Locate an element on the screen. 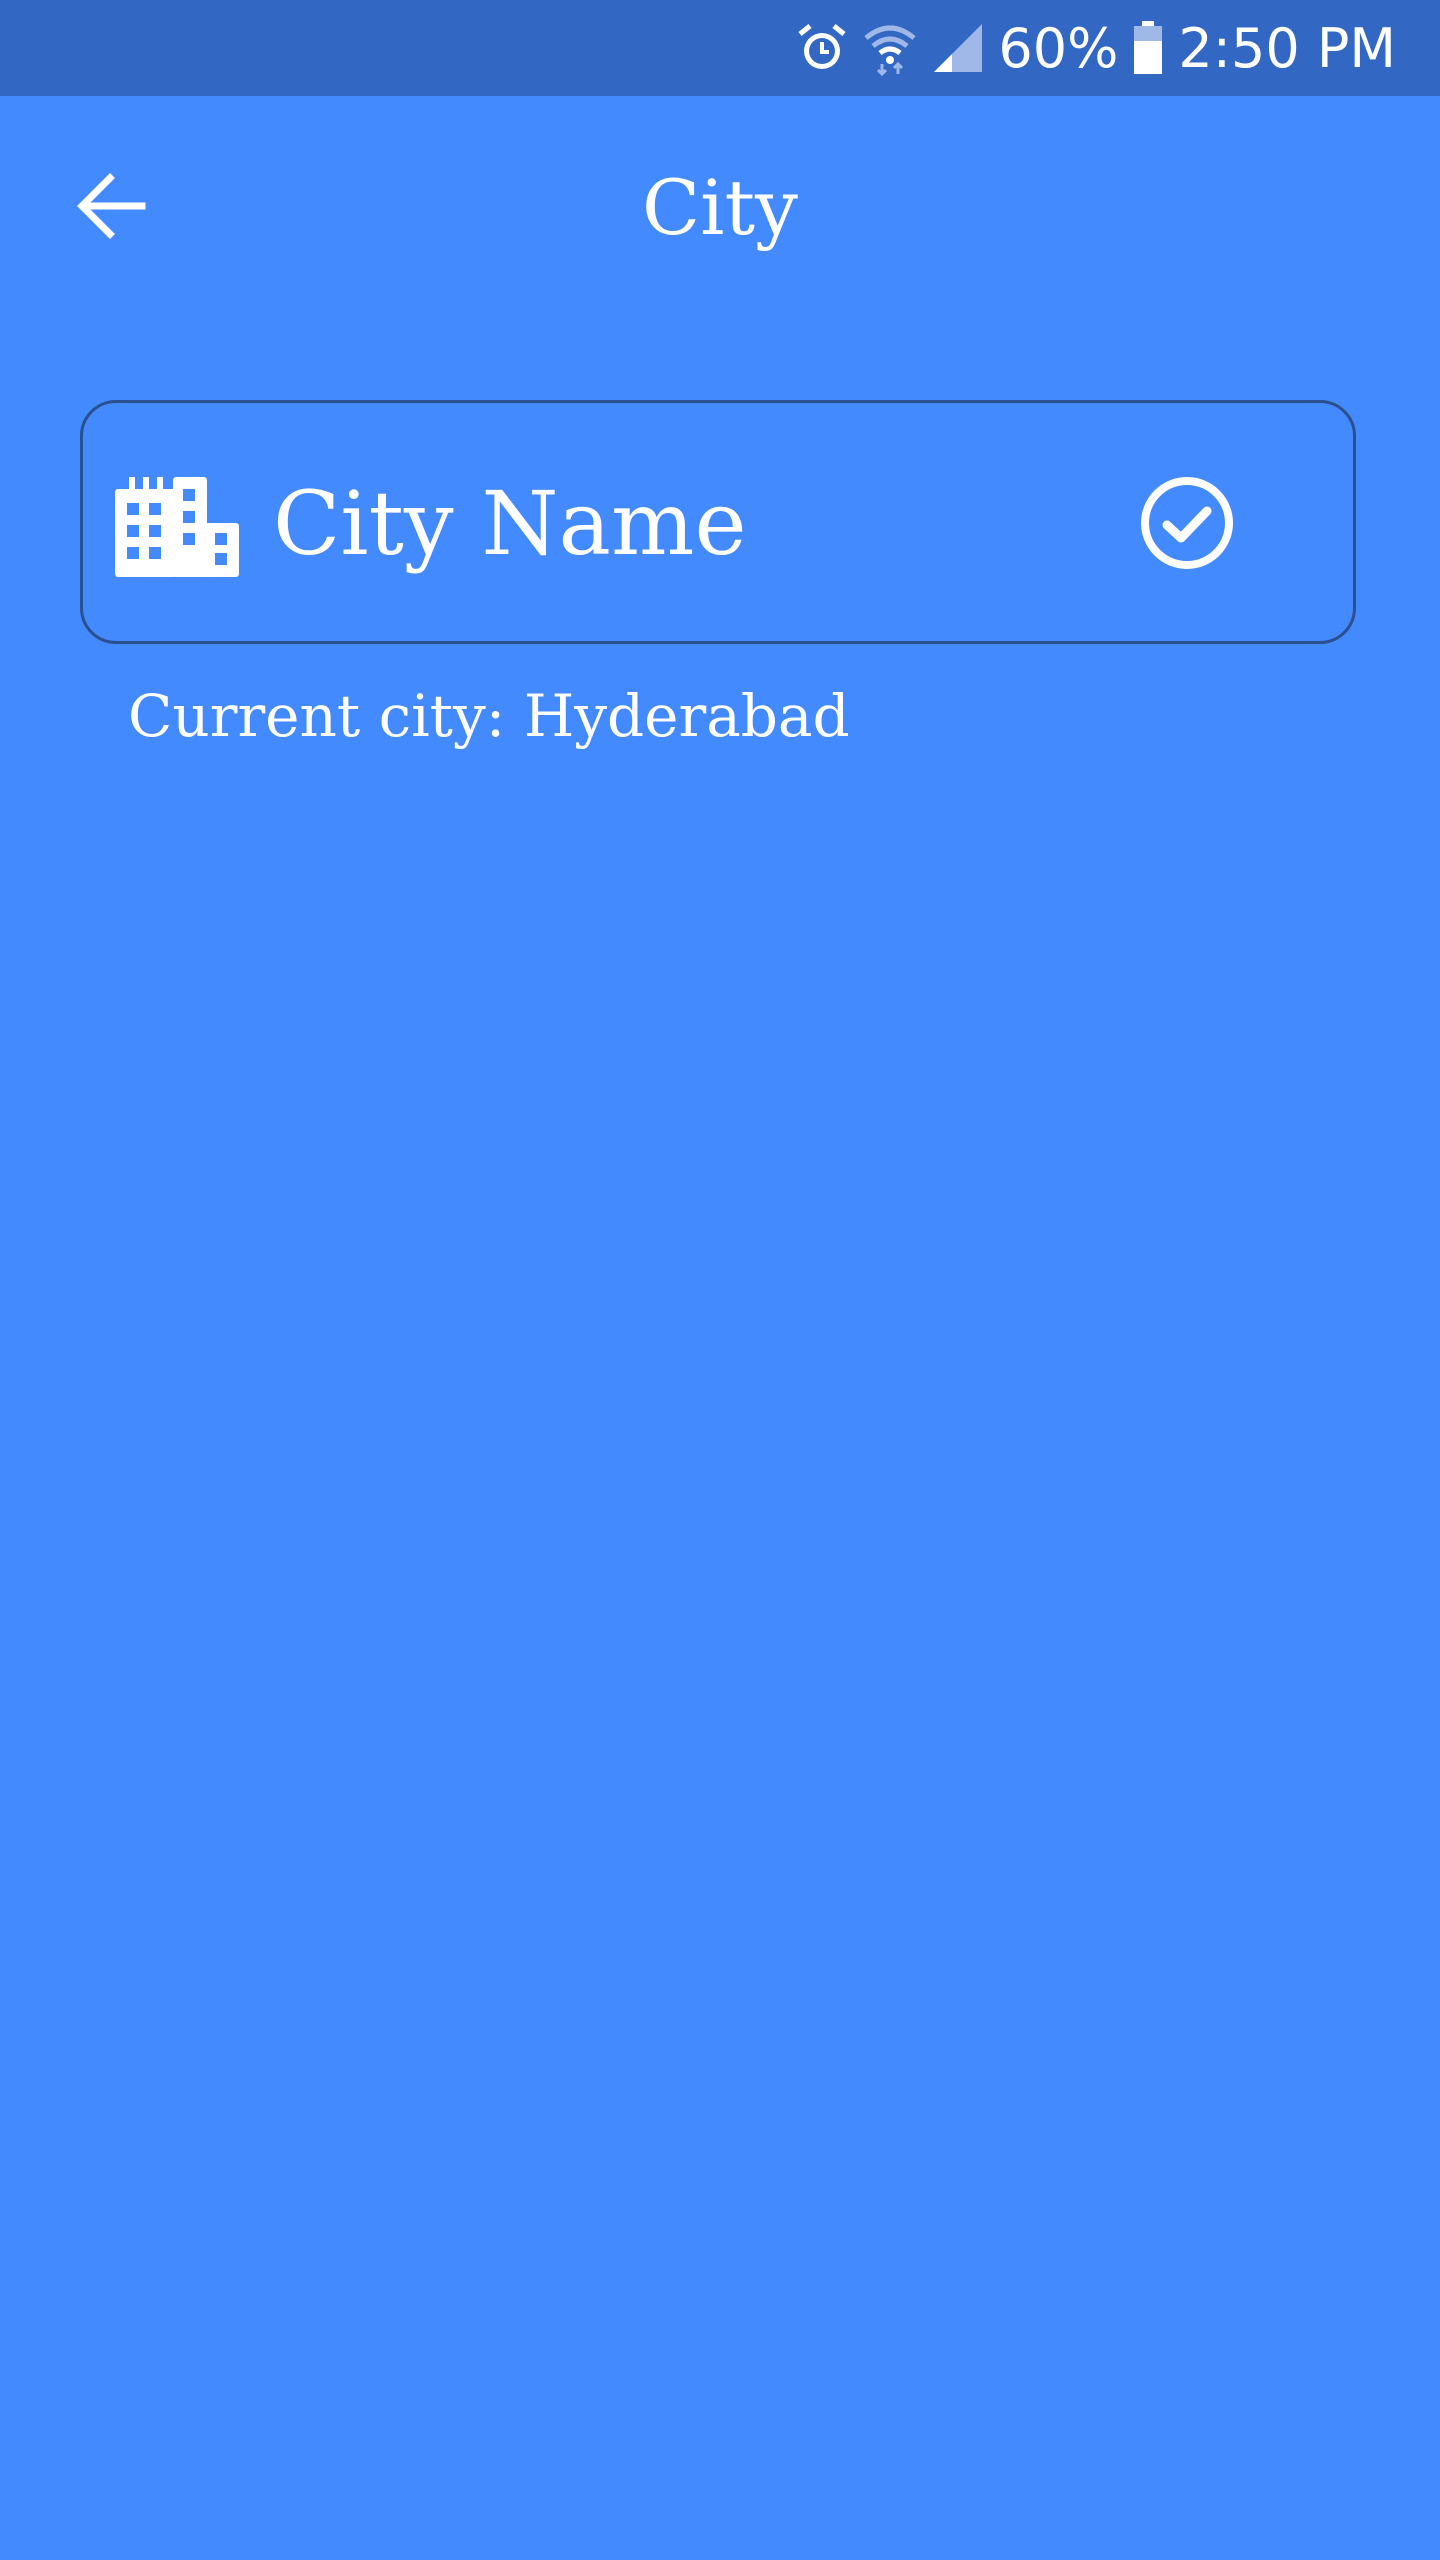  battery-percent: 60% is located at coordinates (1058, 48).